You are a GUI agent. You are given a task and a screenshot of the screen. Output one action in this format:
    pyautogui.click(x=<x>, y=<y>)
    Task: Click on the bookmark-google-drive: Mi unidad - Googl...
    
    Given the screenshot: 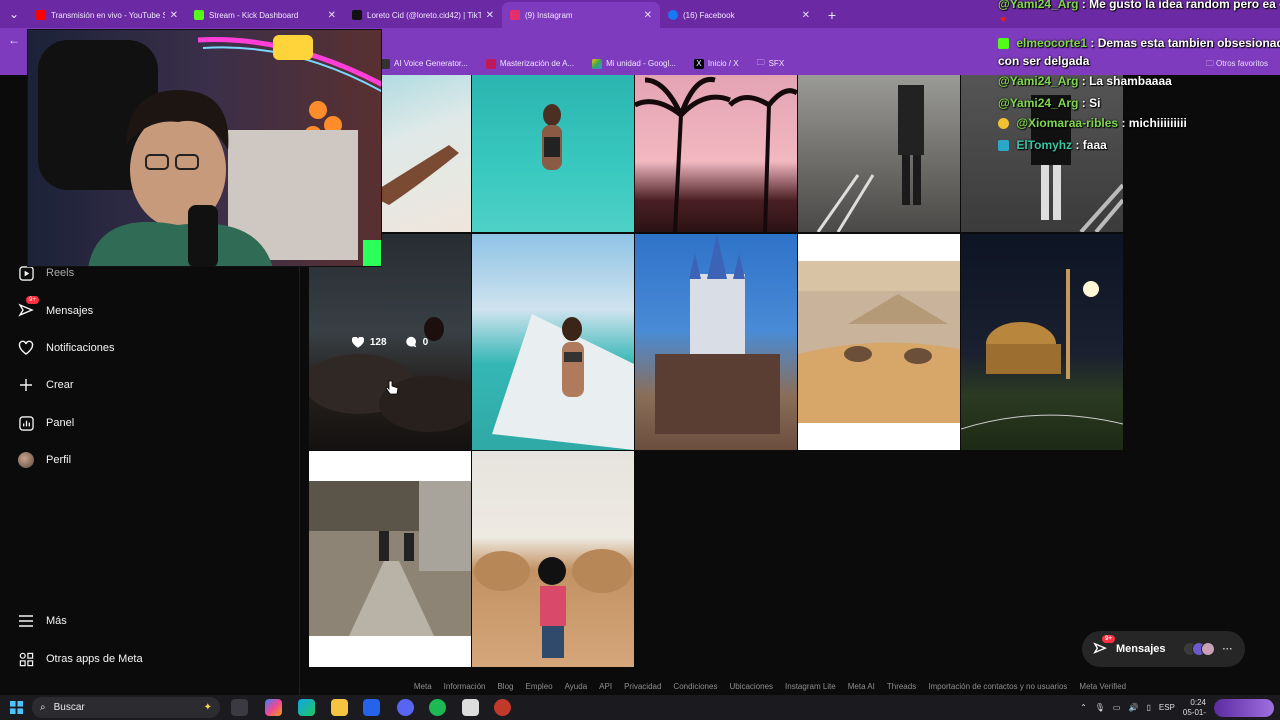 What is the action you would take?
    pyautogui.click(x=634, y=63)
    